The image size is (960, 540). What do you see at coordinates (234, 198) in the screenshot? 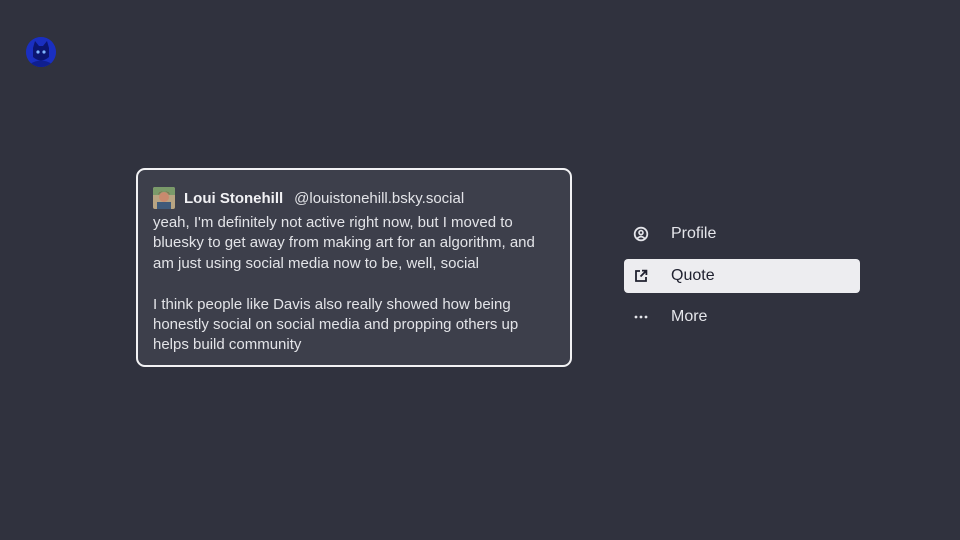
I see `author-name: Loui Stonehill` at bounding box center [234, 198].